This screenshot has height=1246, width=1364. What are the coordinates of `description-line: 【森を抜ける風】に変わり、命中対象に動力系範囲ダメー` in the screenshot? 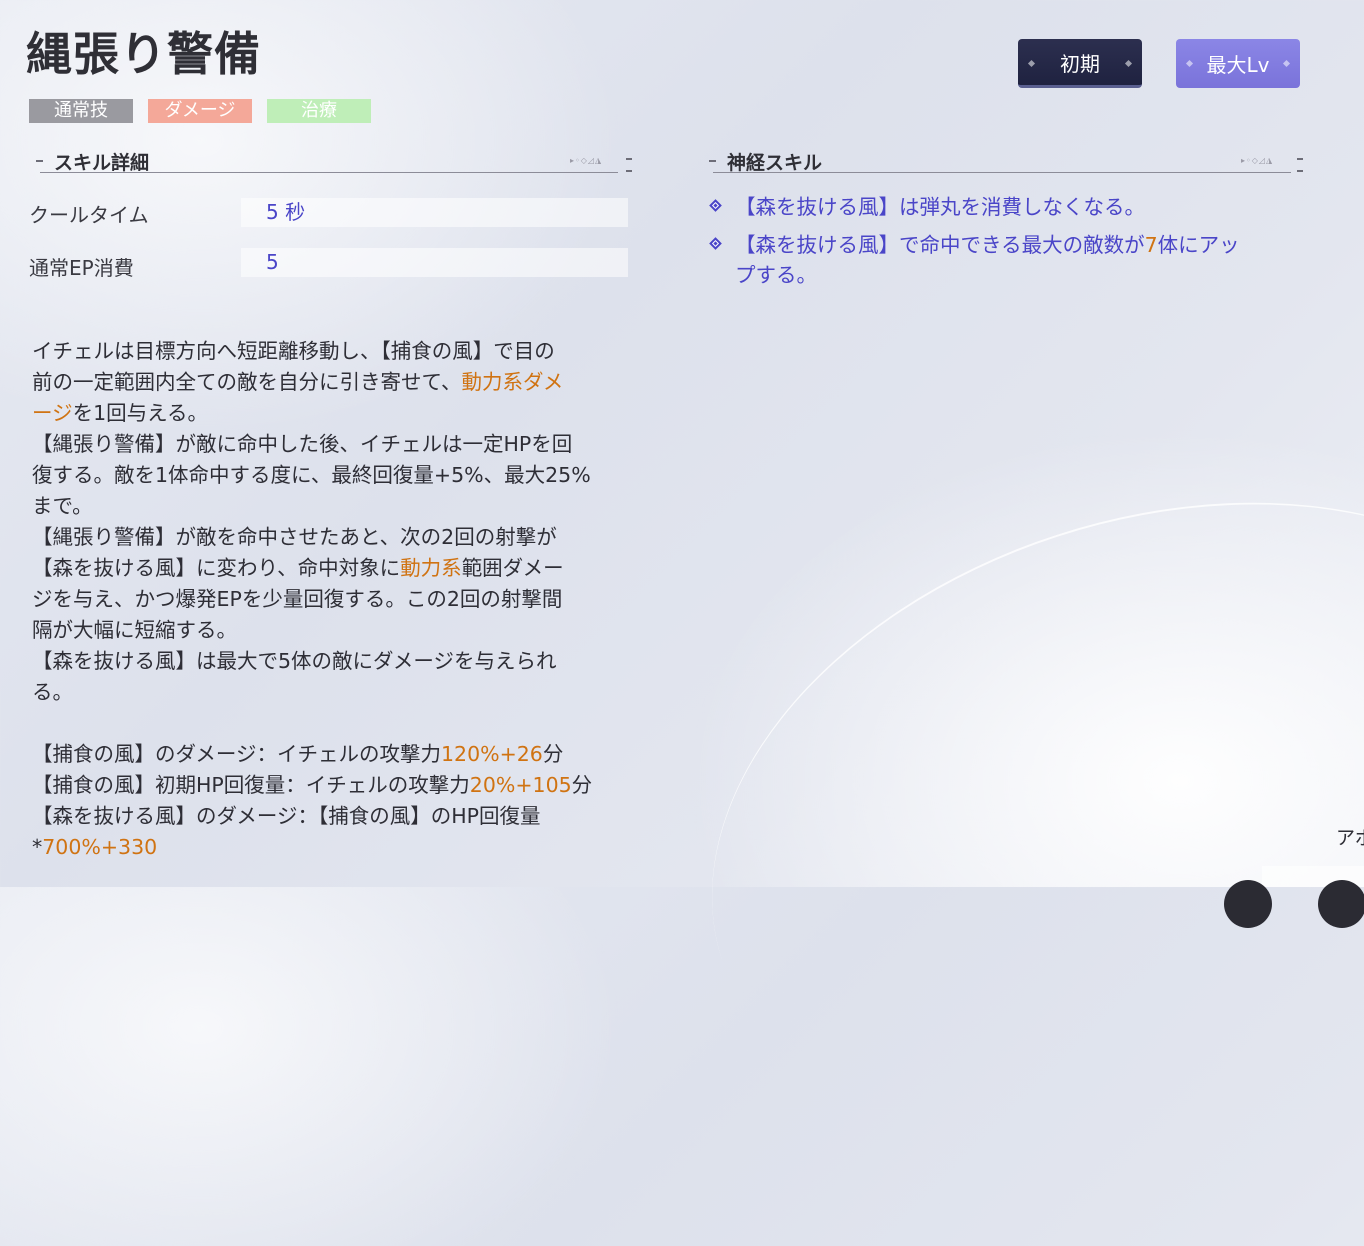 It's located at (298, 568).